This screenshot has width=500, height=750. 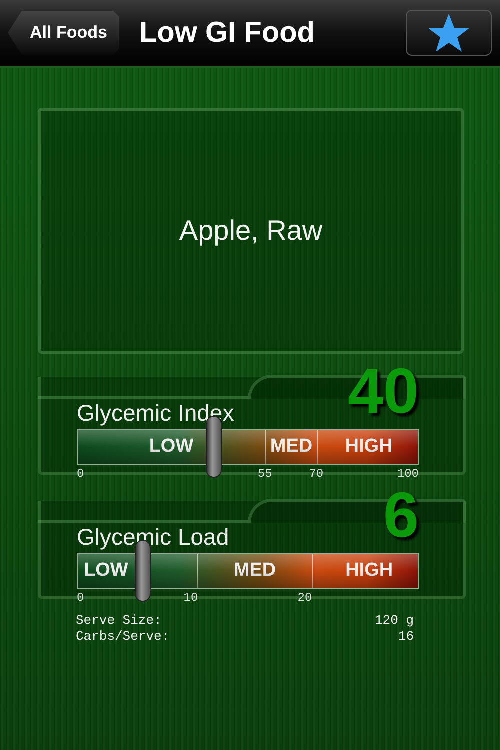 I want to click on detail-value: 120 g, so click(x=394, y=621).